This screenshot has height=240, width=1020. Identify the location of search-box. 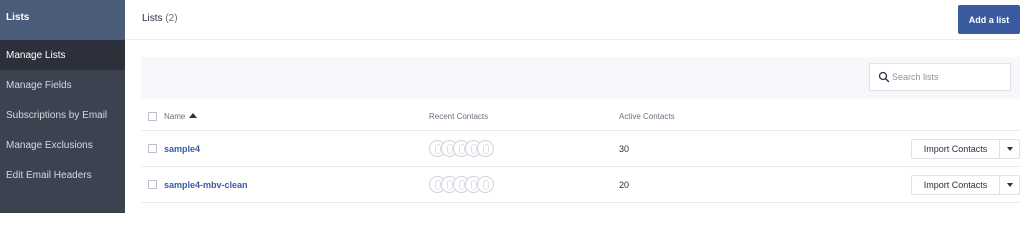
(940, 77).